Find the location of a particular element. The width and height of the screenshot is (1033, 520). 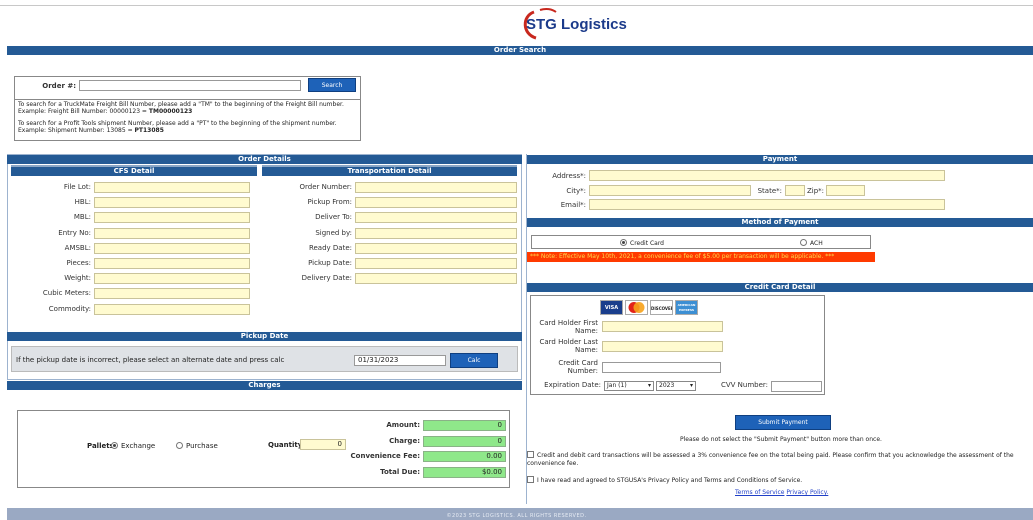

expiration-year-select: 2023 ▾ is located at coordinates (676, 386).